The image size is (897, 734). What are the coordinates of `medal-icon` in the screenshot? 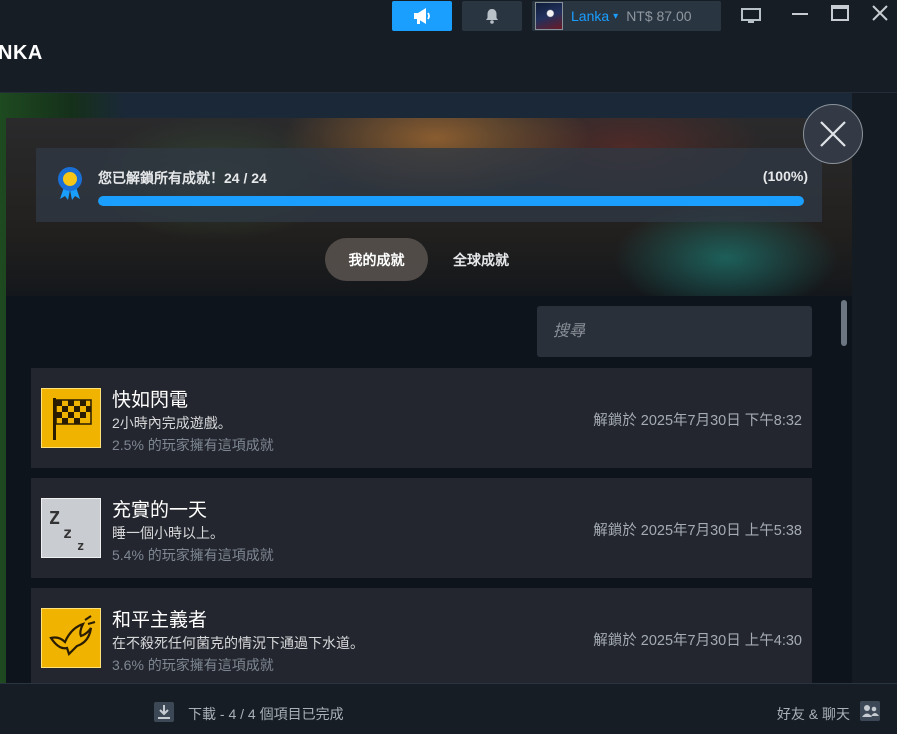 It's located at (70, 183).